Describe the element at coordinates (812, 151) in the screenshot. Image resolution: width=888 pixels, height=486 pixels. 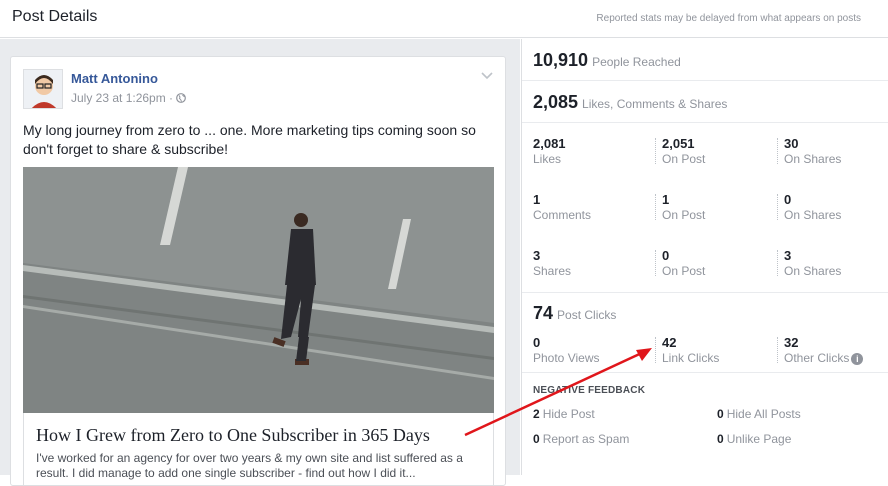
I see `likes-on-shares: 30 On Shares` at that location.